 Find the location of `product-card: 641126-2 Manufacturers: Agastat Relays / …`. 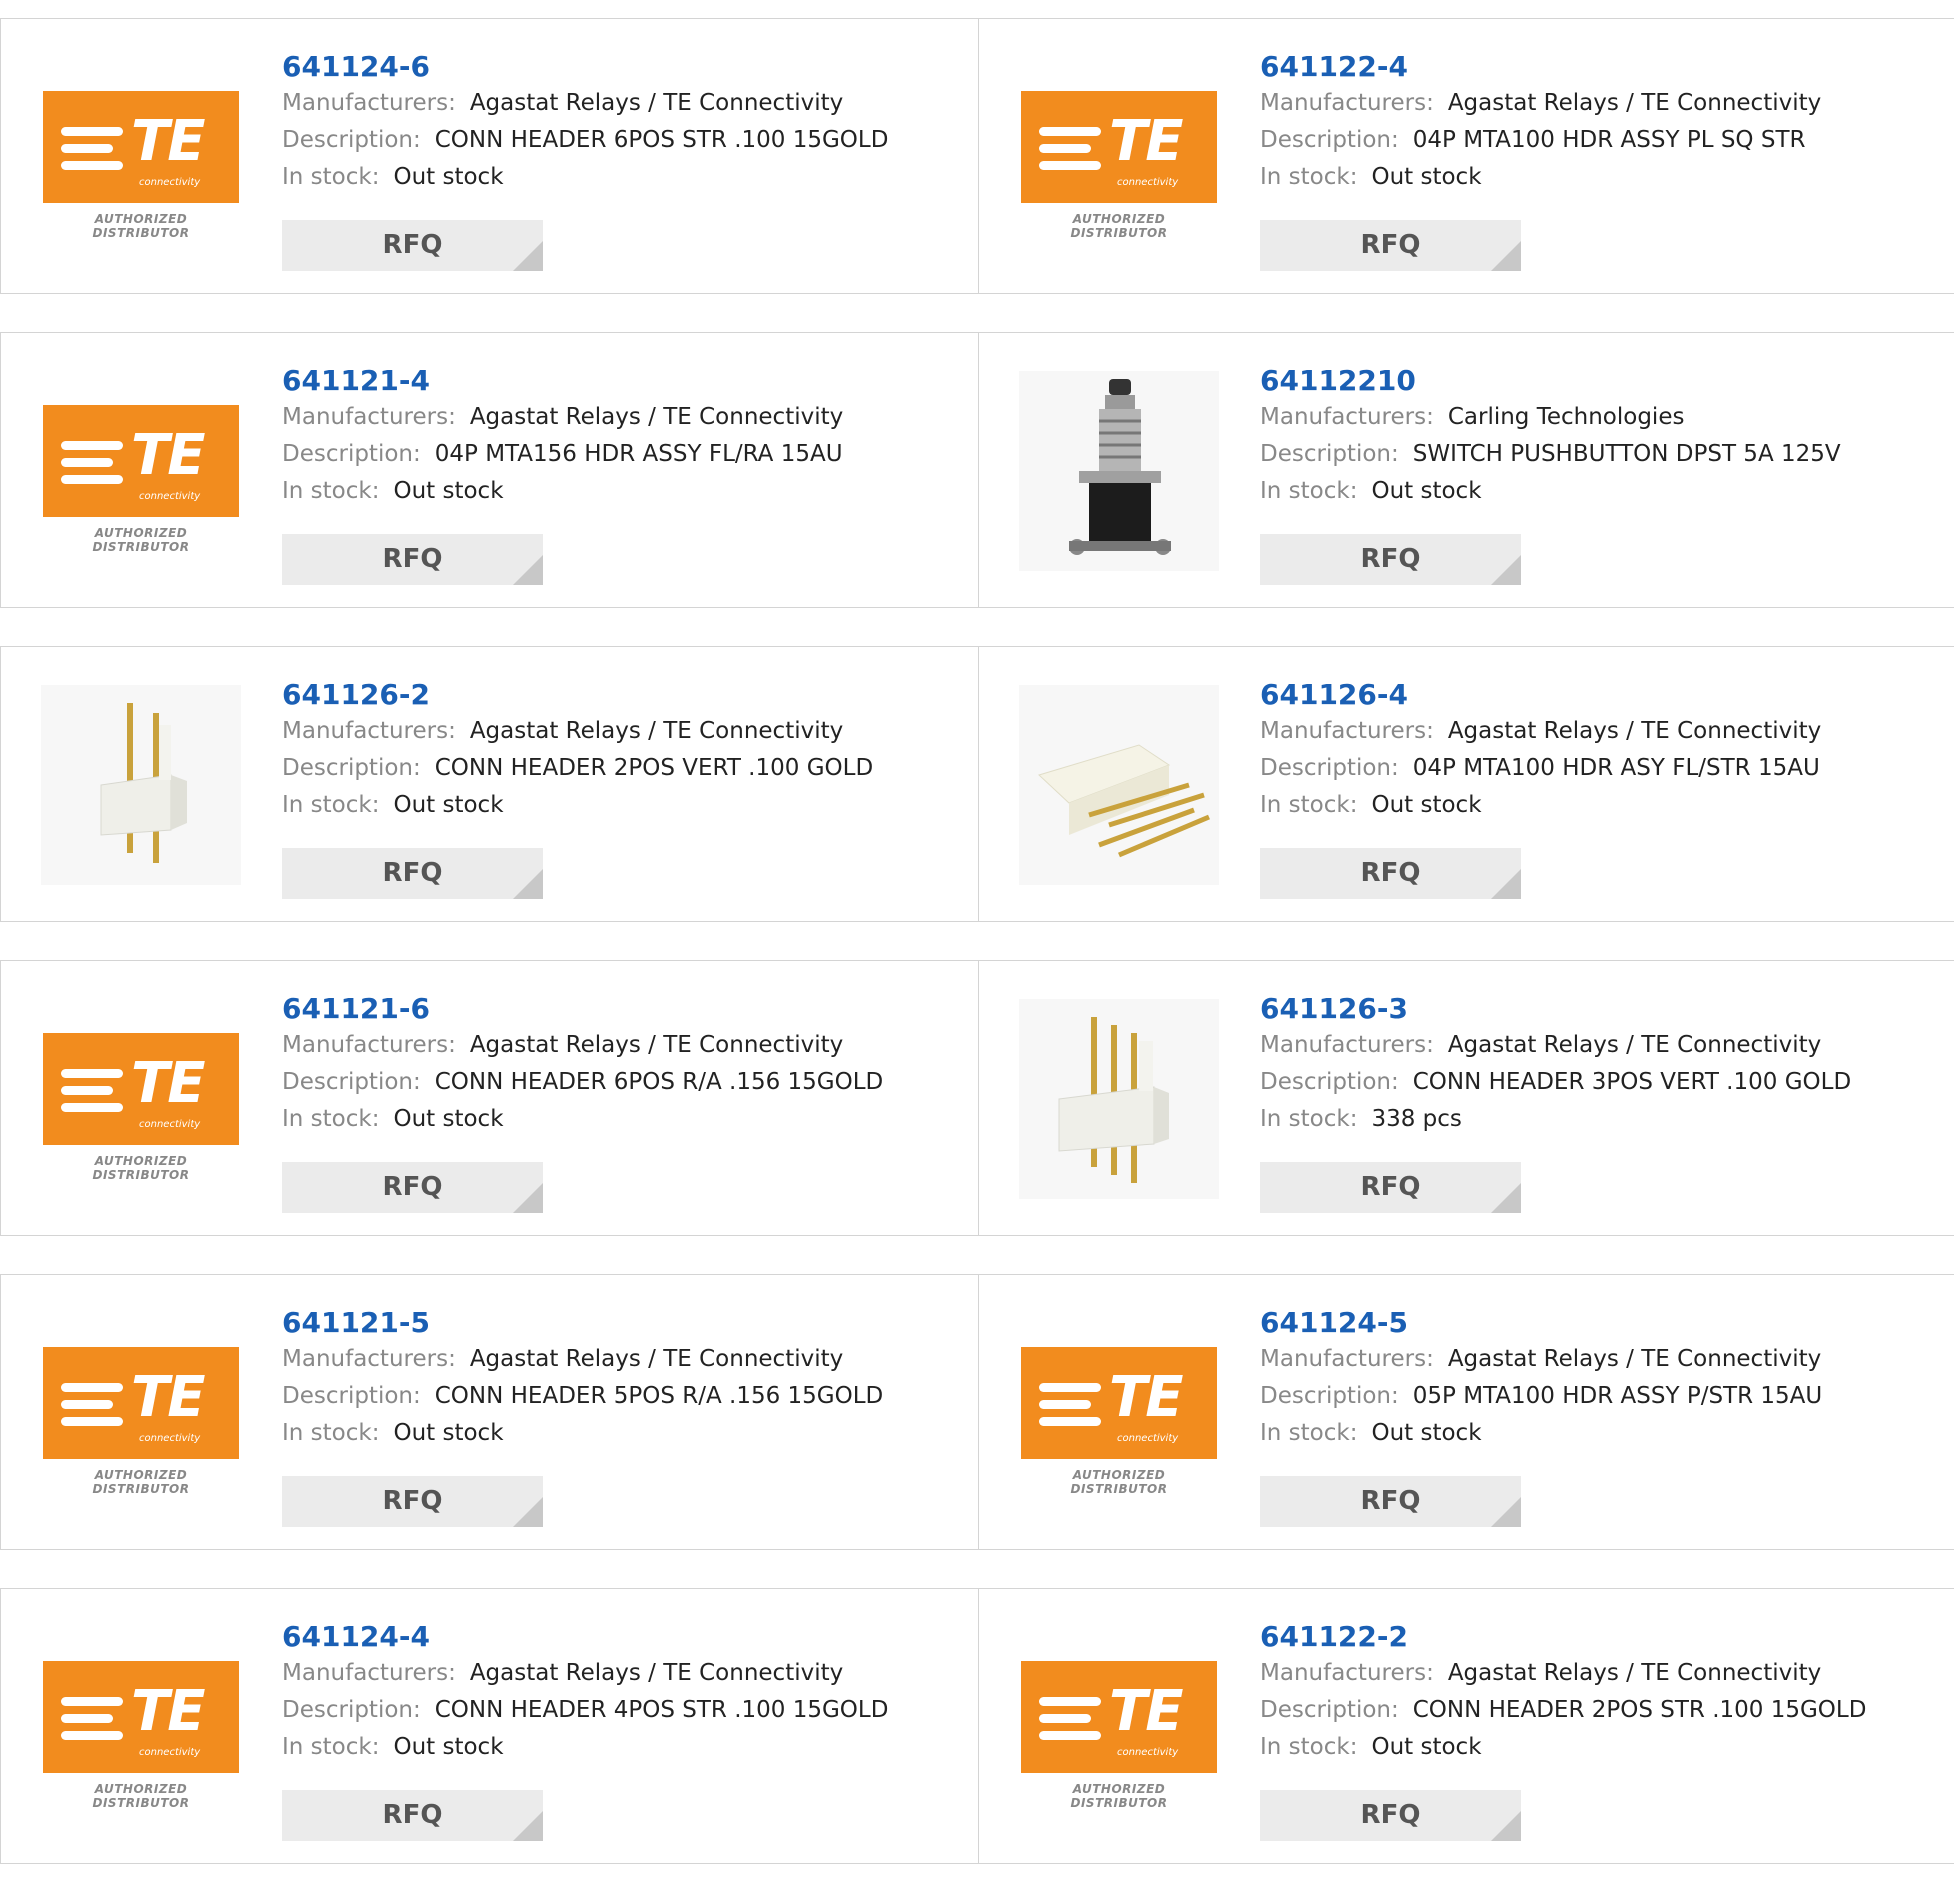

product-card: 641126-2 Manufacturers: Agastat Relays / … is located at coordinates (489, 784).